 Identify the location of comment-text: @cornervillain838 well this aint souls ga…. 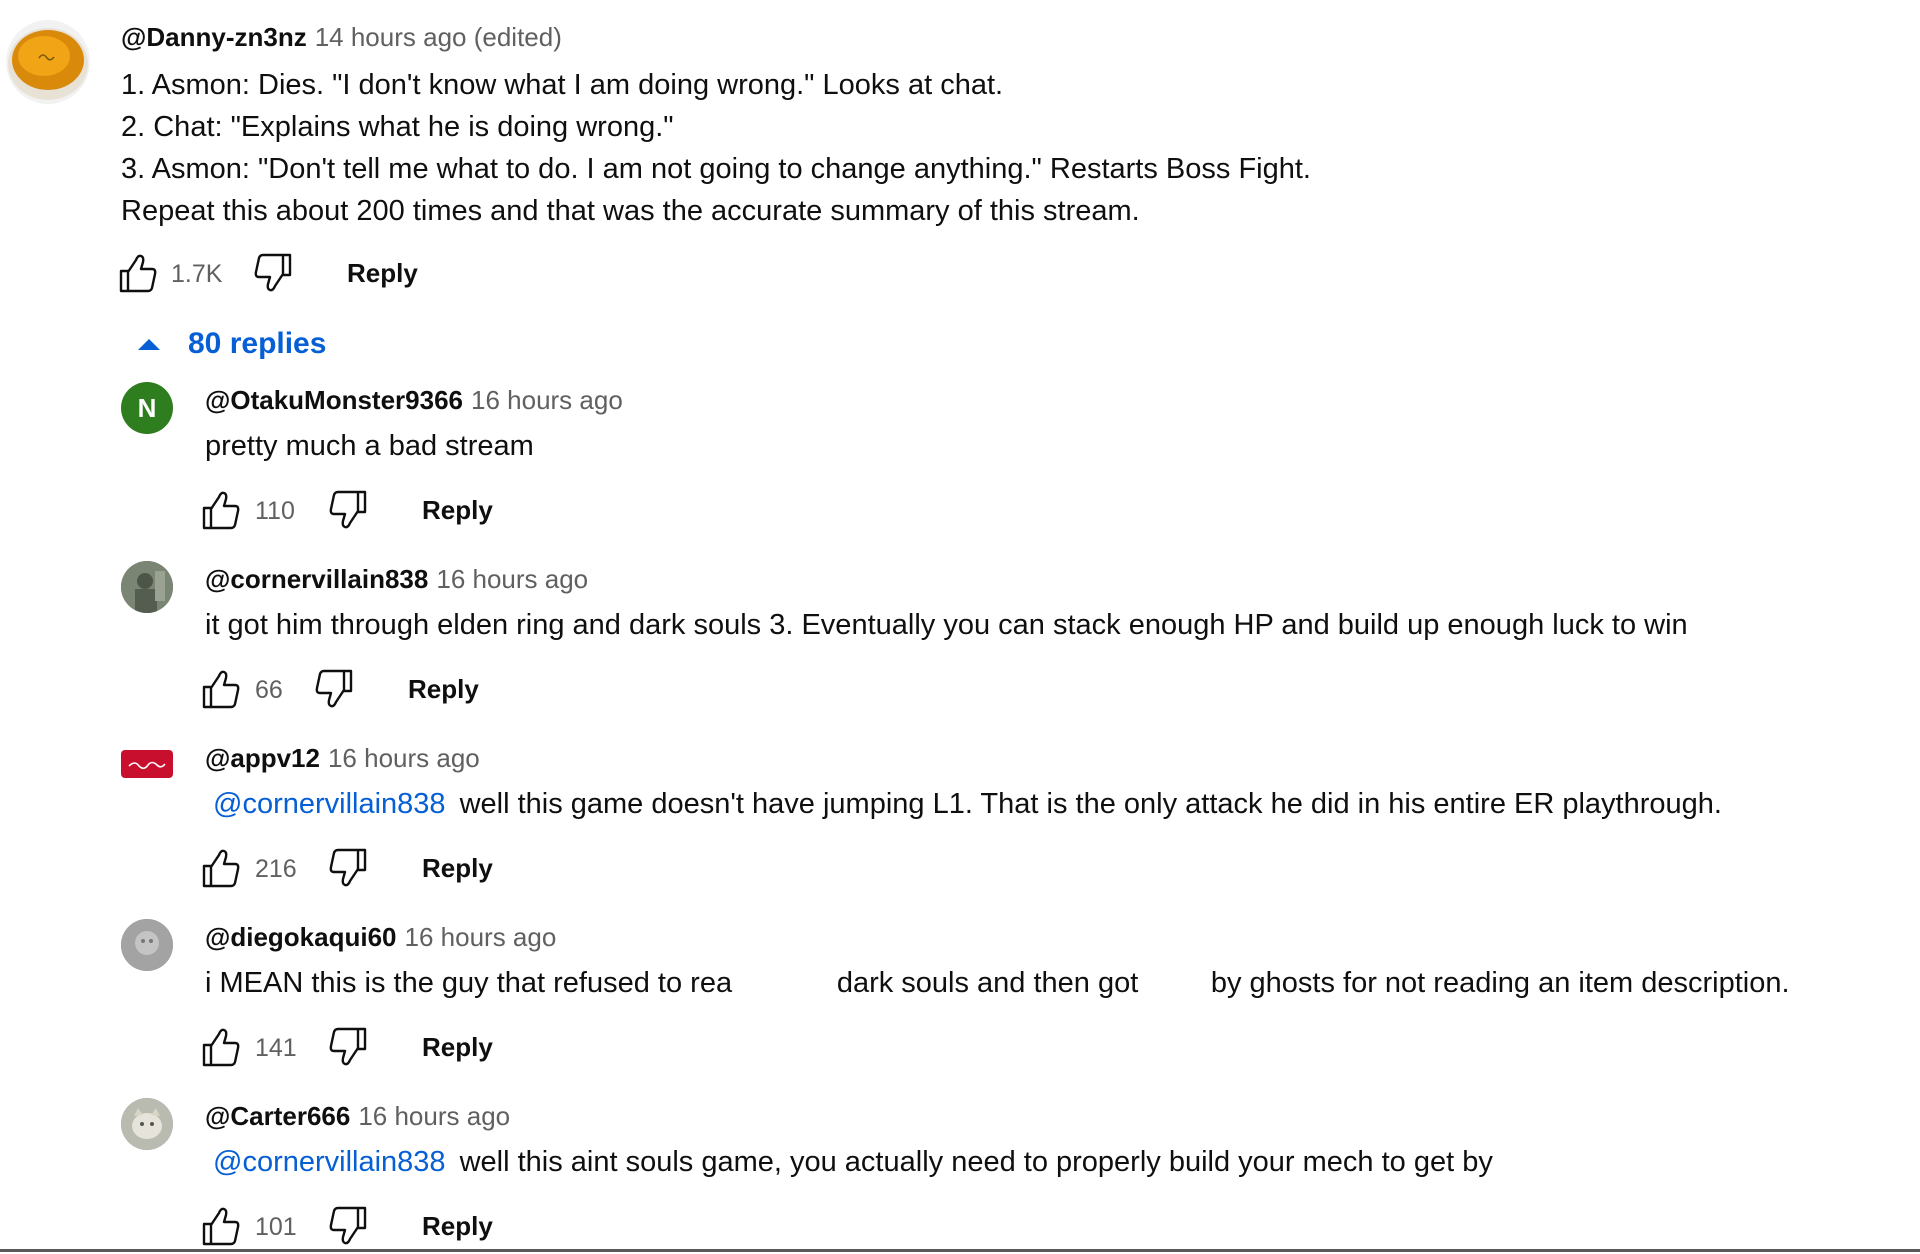
(849, 1162).